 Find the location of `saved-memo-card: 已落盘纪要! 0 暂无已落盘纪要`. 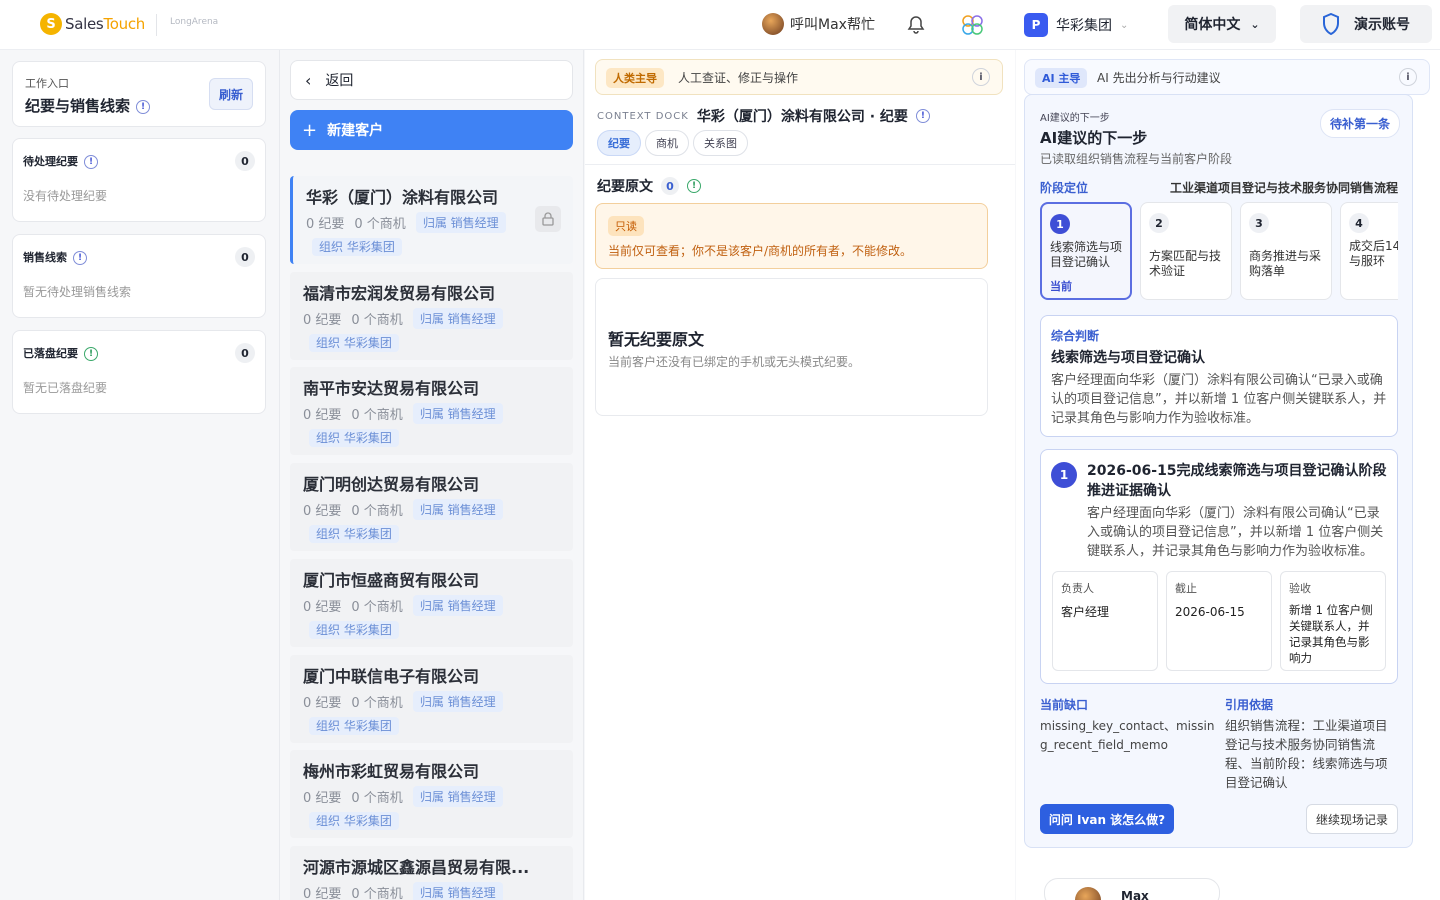

saved-memo-card: 已落盘纪要! 0 暂无已落盘纪要 is located at coordinates (139, 372).